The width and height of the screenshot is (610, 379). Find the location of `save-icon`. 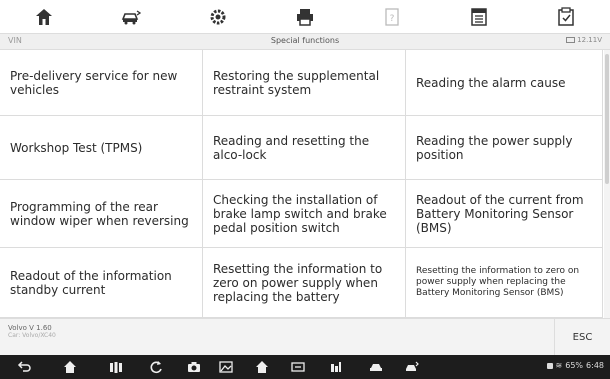

save-icon is located at coordinates (566, 16).